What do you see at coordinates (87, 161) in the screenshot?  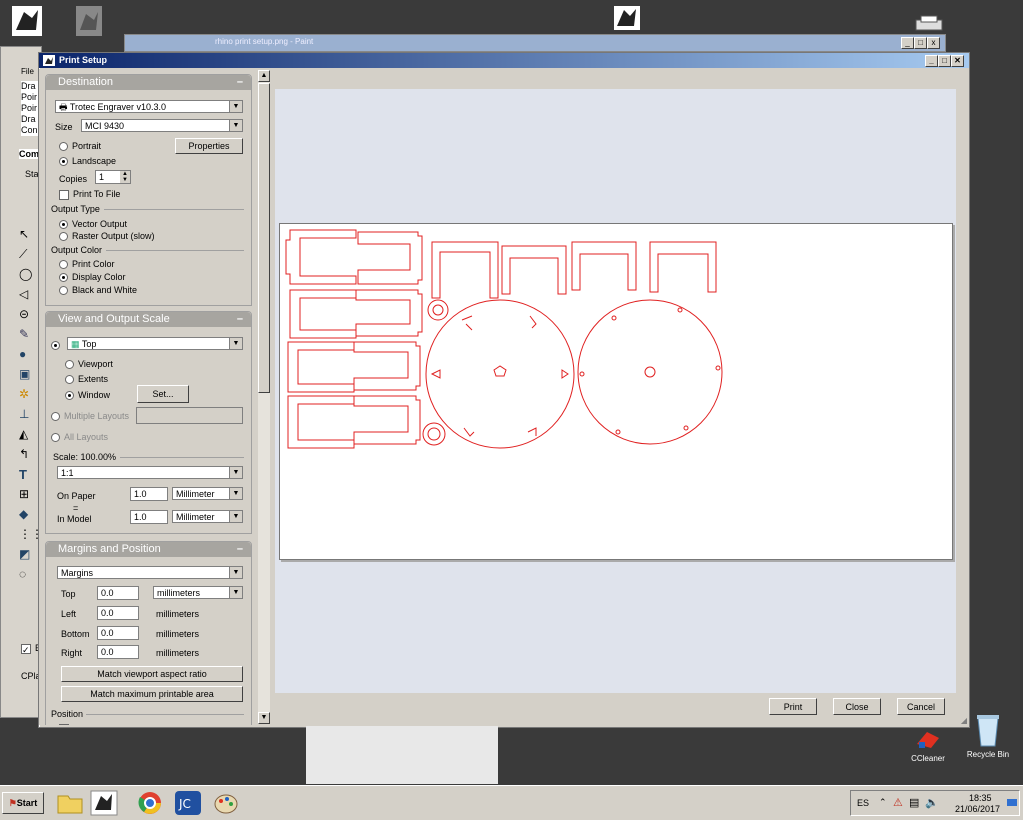 I see `landscape-radio: Landscape` at bounding box center [87, 161].